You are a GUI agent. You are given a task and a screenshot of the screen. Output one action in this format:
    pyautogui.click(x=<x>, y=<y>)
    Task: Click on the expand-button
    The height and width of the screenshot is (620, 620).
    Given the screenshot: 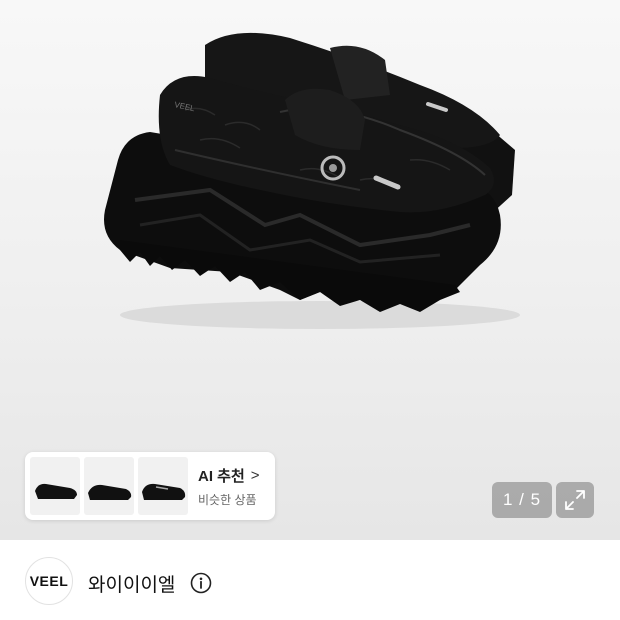 What is the action you would take?
    pyautogui.click(x=575, y=500)
    